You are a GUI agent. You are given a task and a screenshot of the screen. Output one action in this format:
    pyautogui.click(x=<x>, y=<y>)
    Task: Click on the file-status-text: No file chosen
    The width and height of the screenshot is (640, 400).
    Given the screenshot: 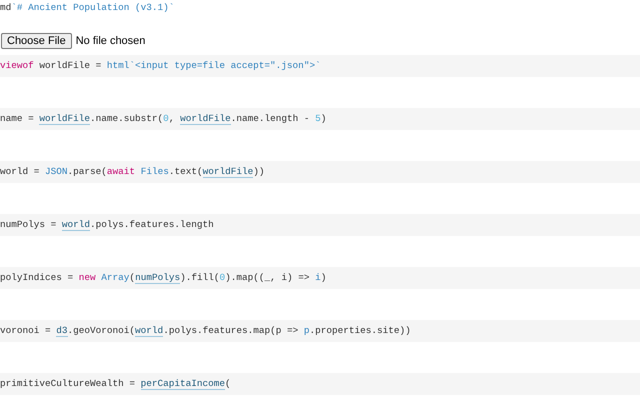 What is the action you would take?
    pyautogui.click(x=111, y=41)
    